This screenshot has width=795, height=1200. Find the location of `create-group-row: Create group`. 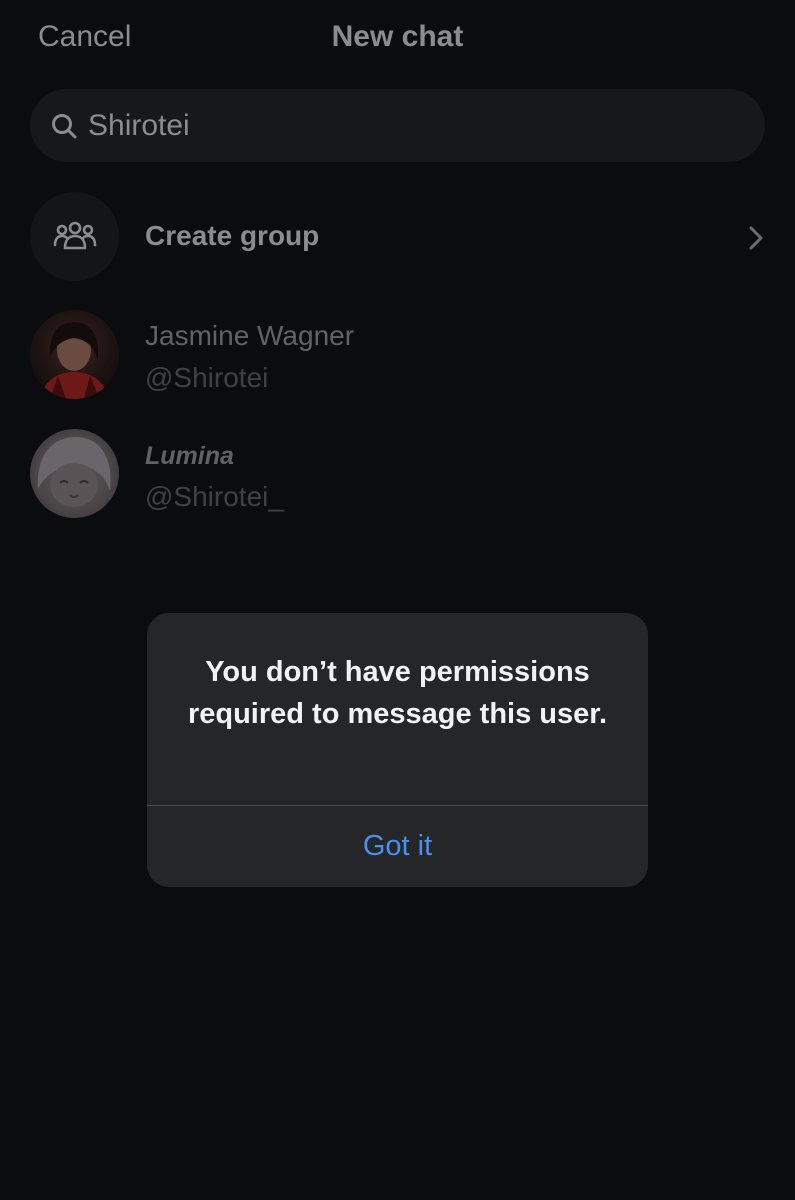

create-group-row: Create group is located at coordinates (397, 238).